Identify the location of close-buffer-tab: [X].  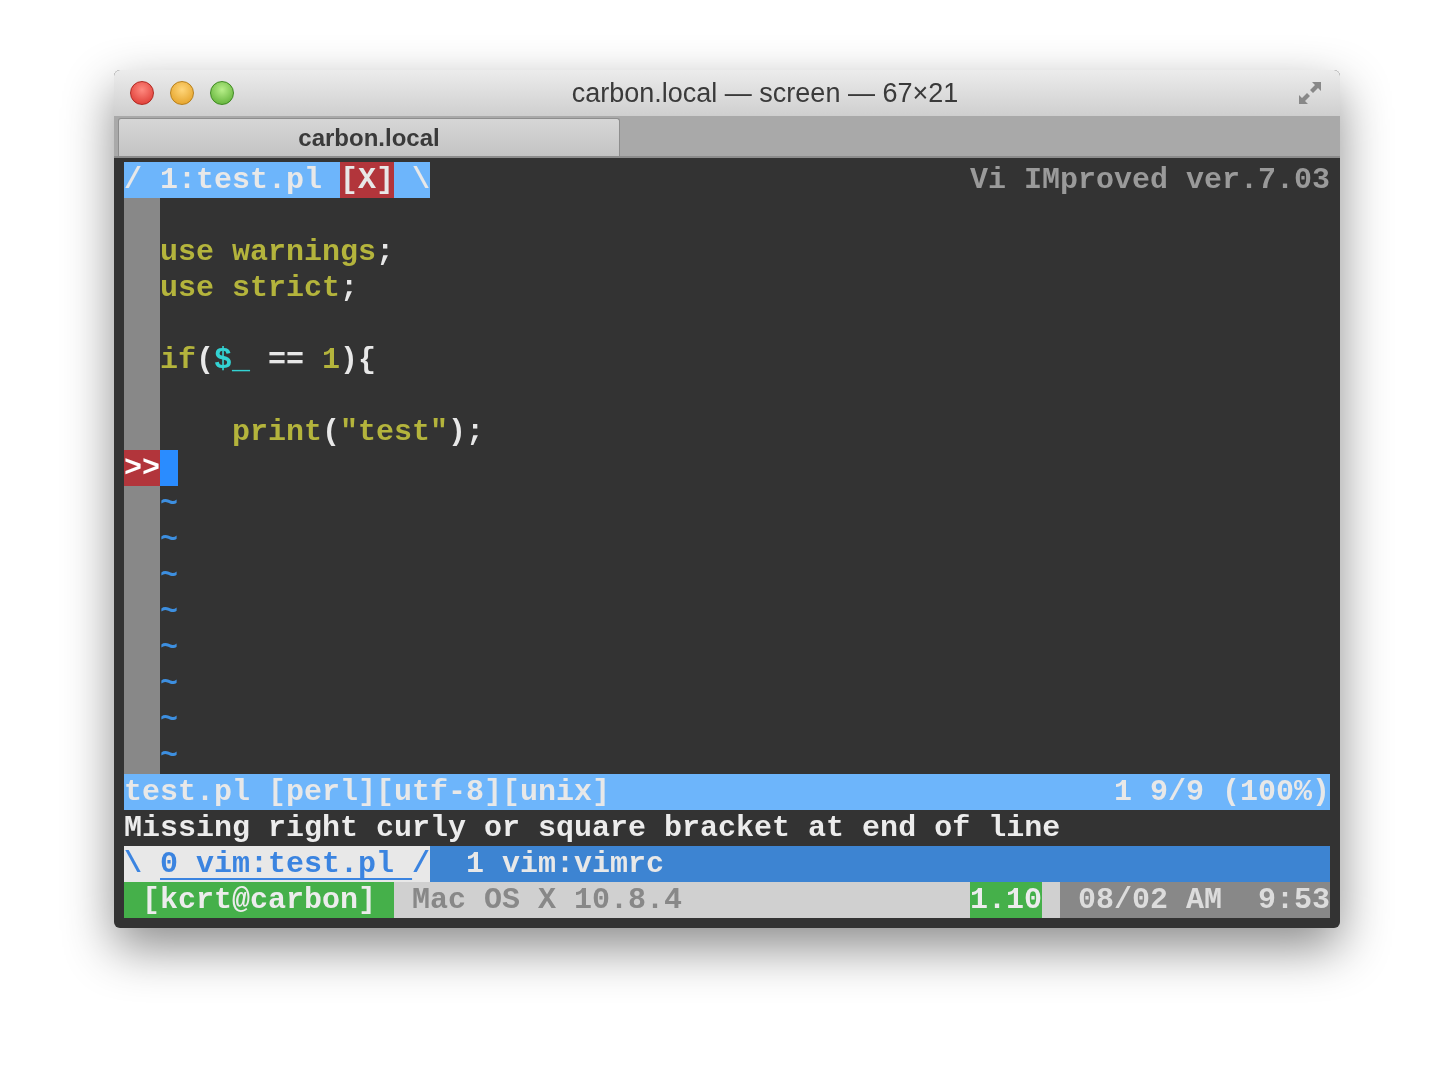
(367, 180).